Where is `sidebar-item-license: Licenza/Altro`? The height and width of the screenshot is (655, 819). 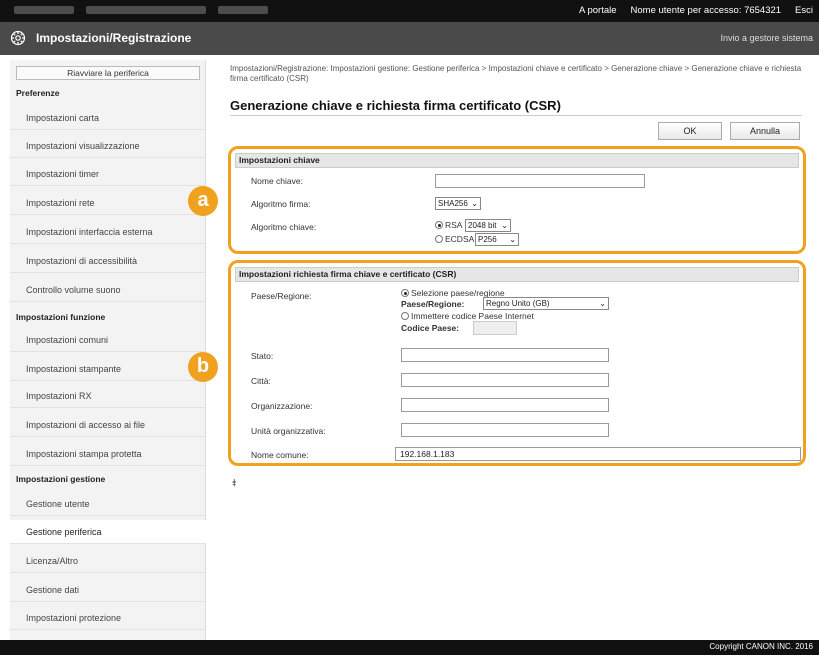 sidebar-item-license: Licenza/Altro is located at coordinates (108, 561).